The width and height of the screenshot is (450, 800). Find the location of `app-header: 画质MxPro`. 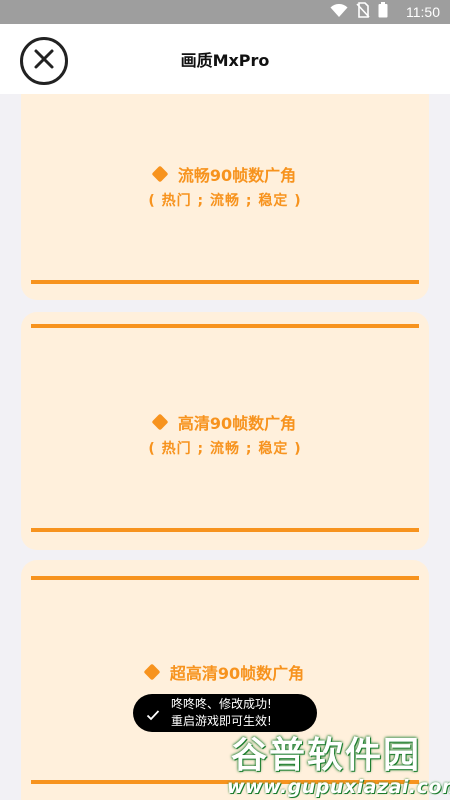

app-header: 画质MxPro is located at coordinates (225, 59).